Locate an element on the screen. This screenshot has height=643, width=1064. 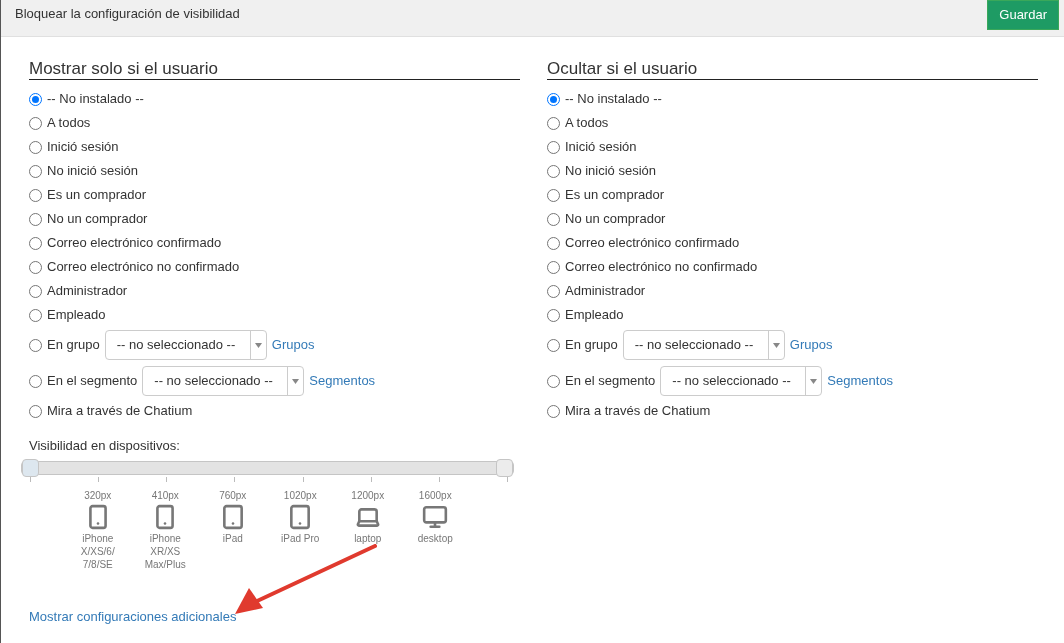
resolution-label: 1600px is located at coordinates (435, 495).